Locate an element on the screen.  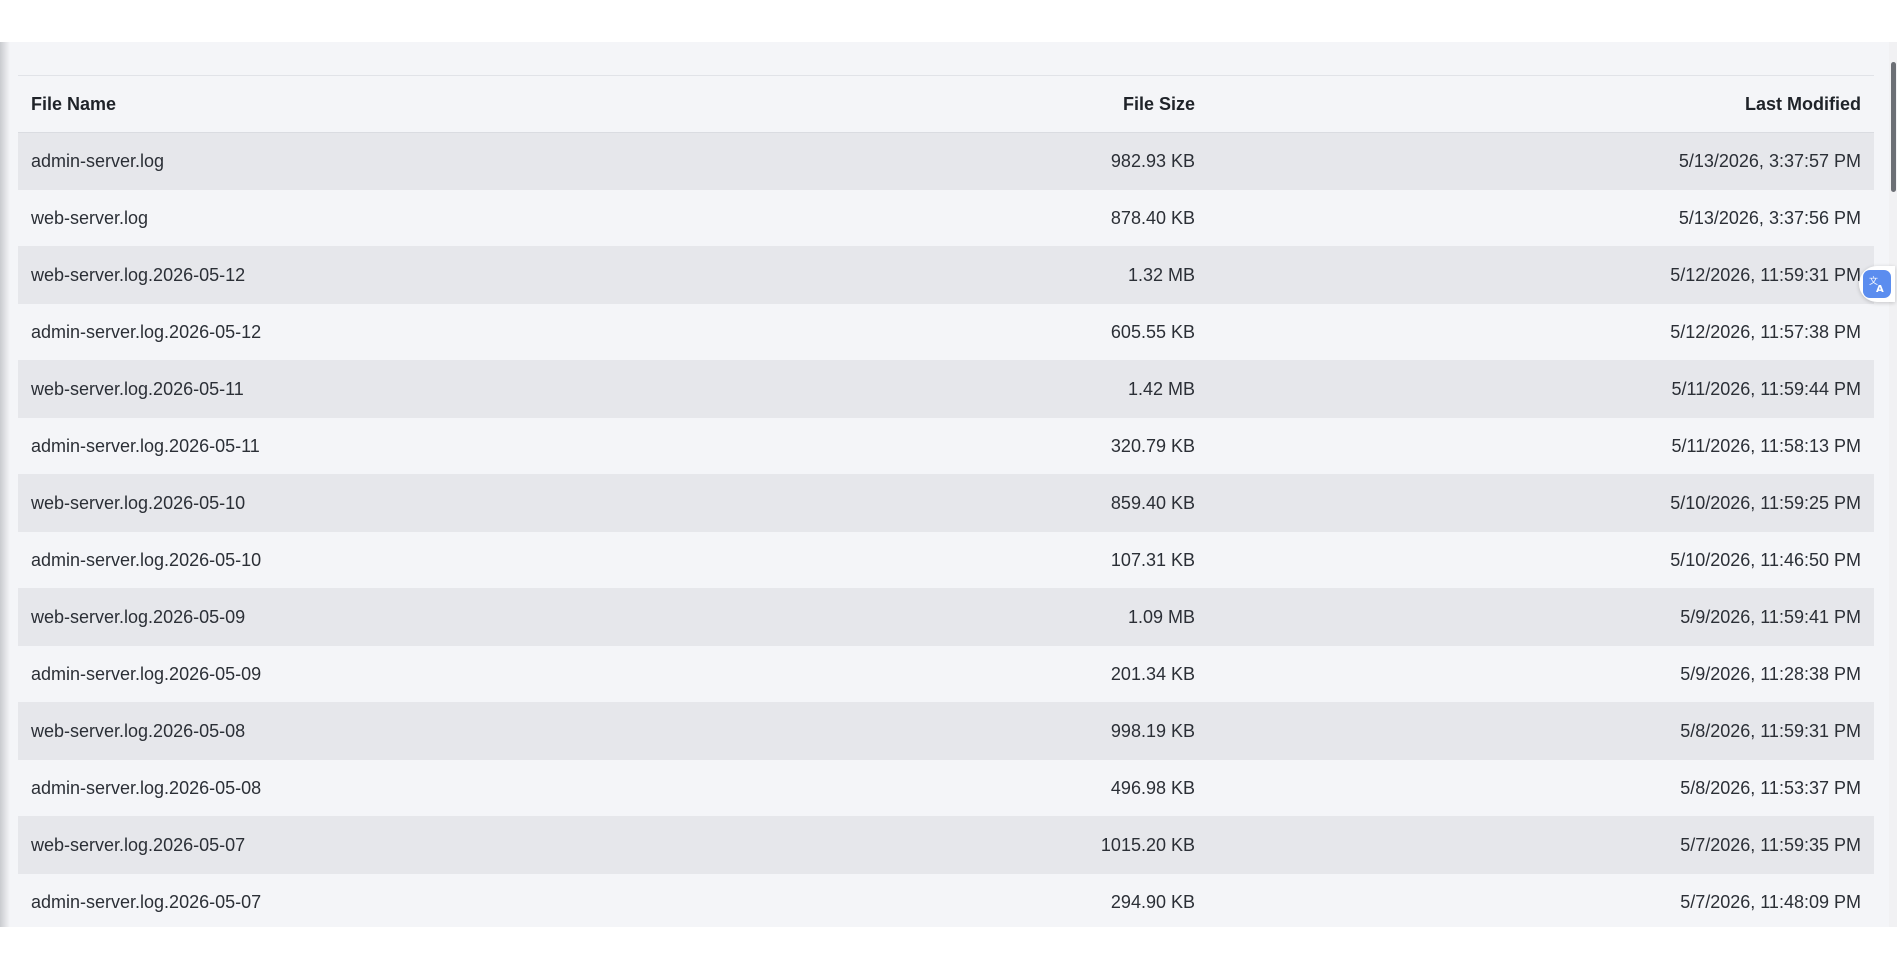
translate-widget-button: 文 A is located at coordinates (1877, 284).